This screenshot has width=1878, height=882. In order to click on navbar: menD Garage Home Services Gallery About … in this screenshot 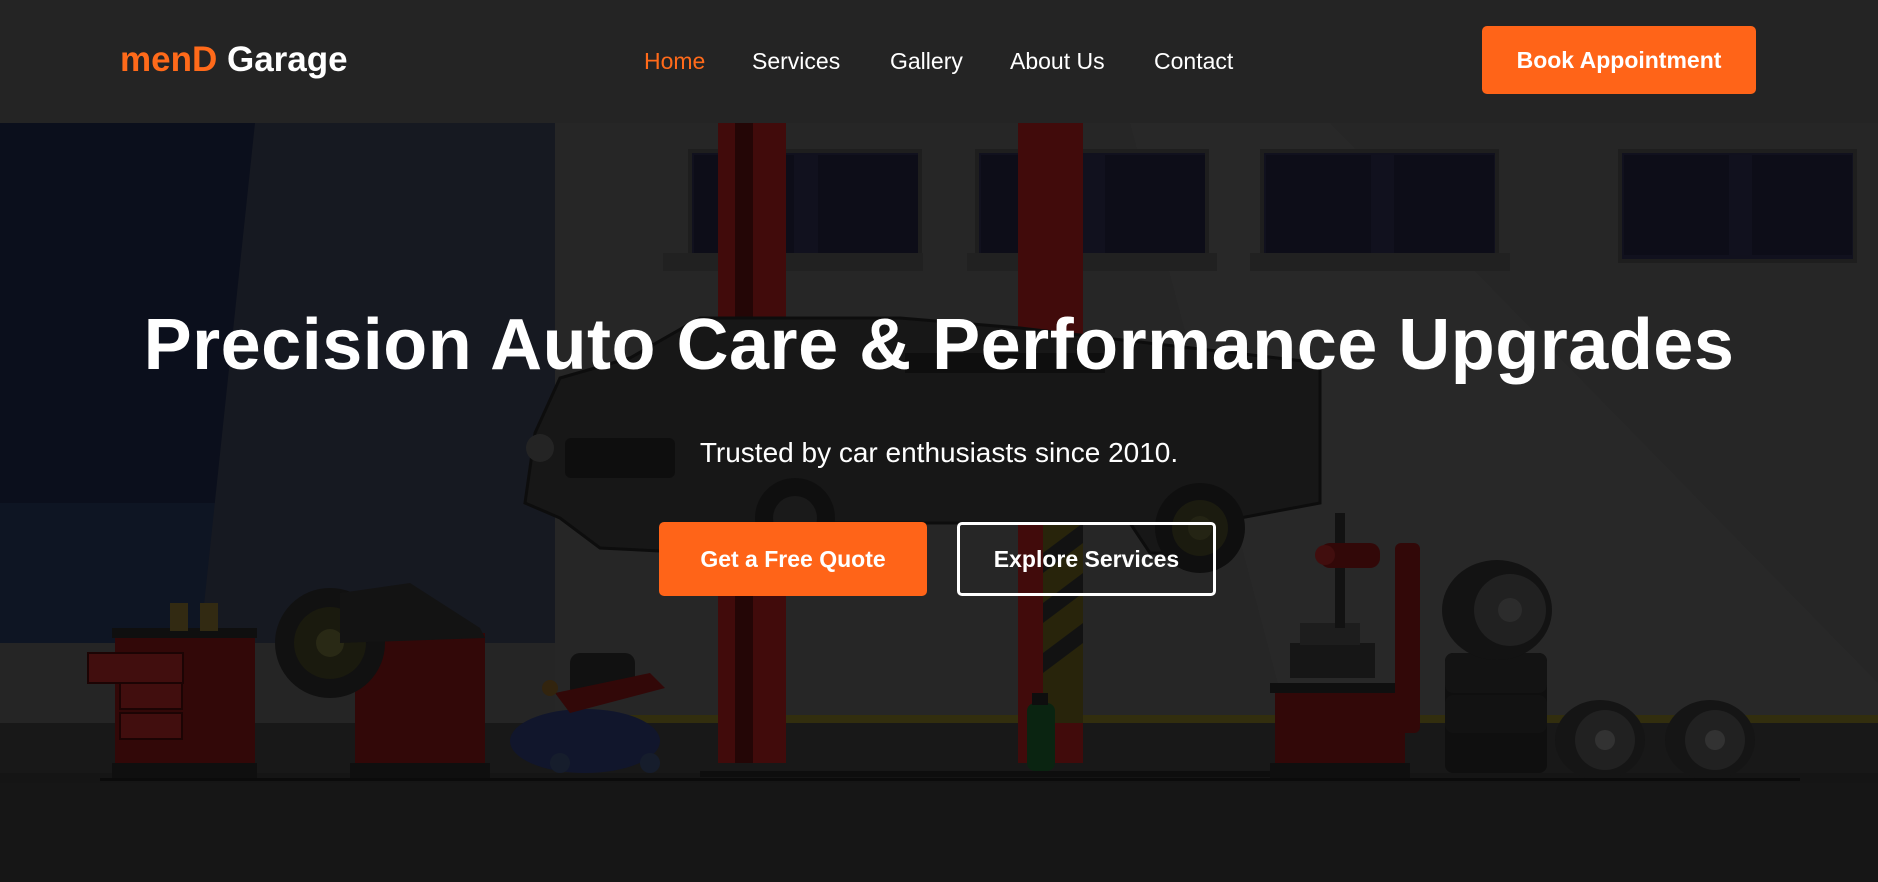, I will do `click(939, 61)`.